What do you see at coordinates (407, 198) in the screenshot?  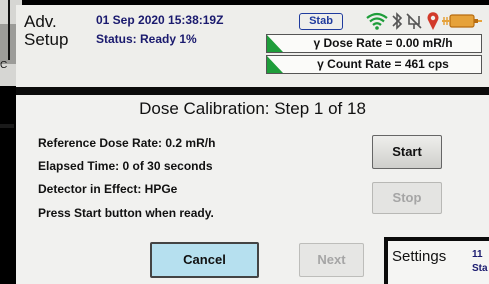 I see `stop-button: Stop` at bounding box center [407, 198].